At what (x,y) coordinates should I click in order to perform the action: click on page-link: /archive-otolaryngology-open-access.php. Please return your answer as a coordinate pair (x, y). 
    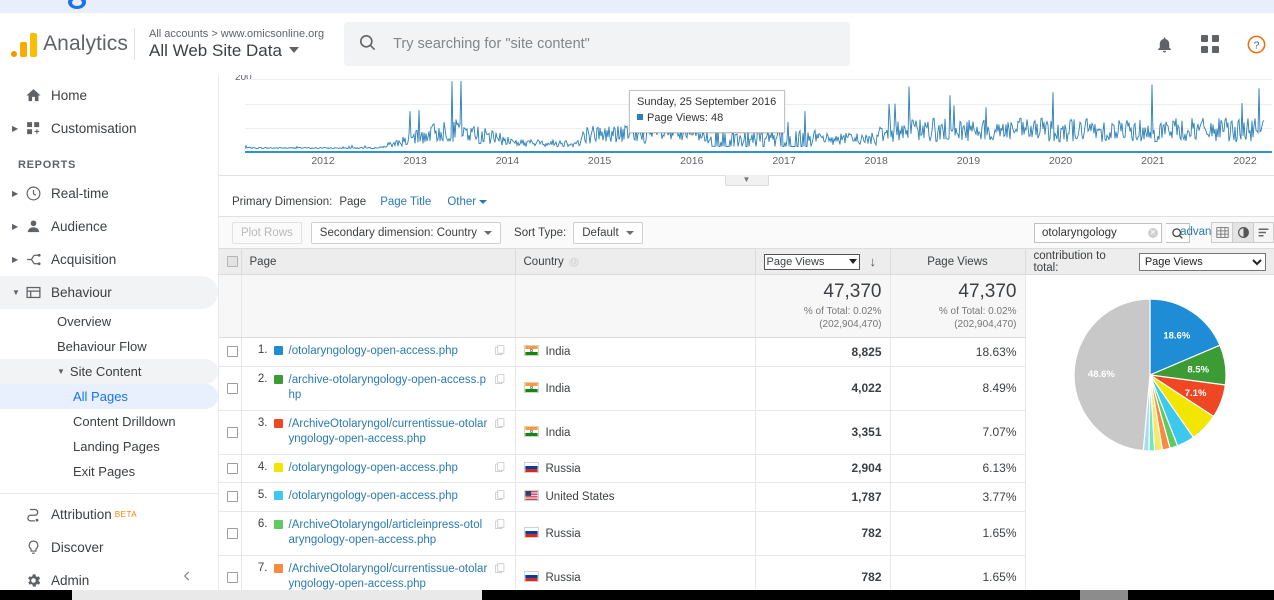
    Looking at the image, I should click on (389, 388).